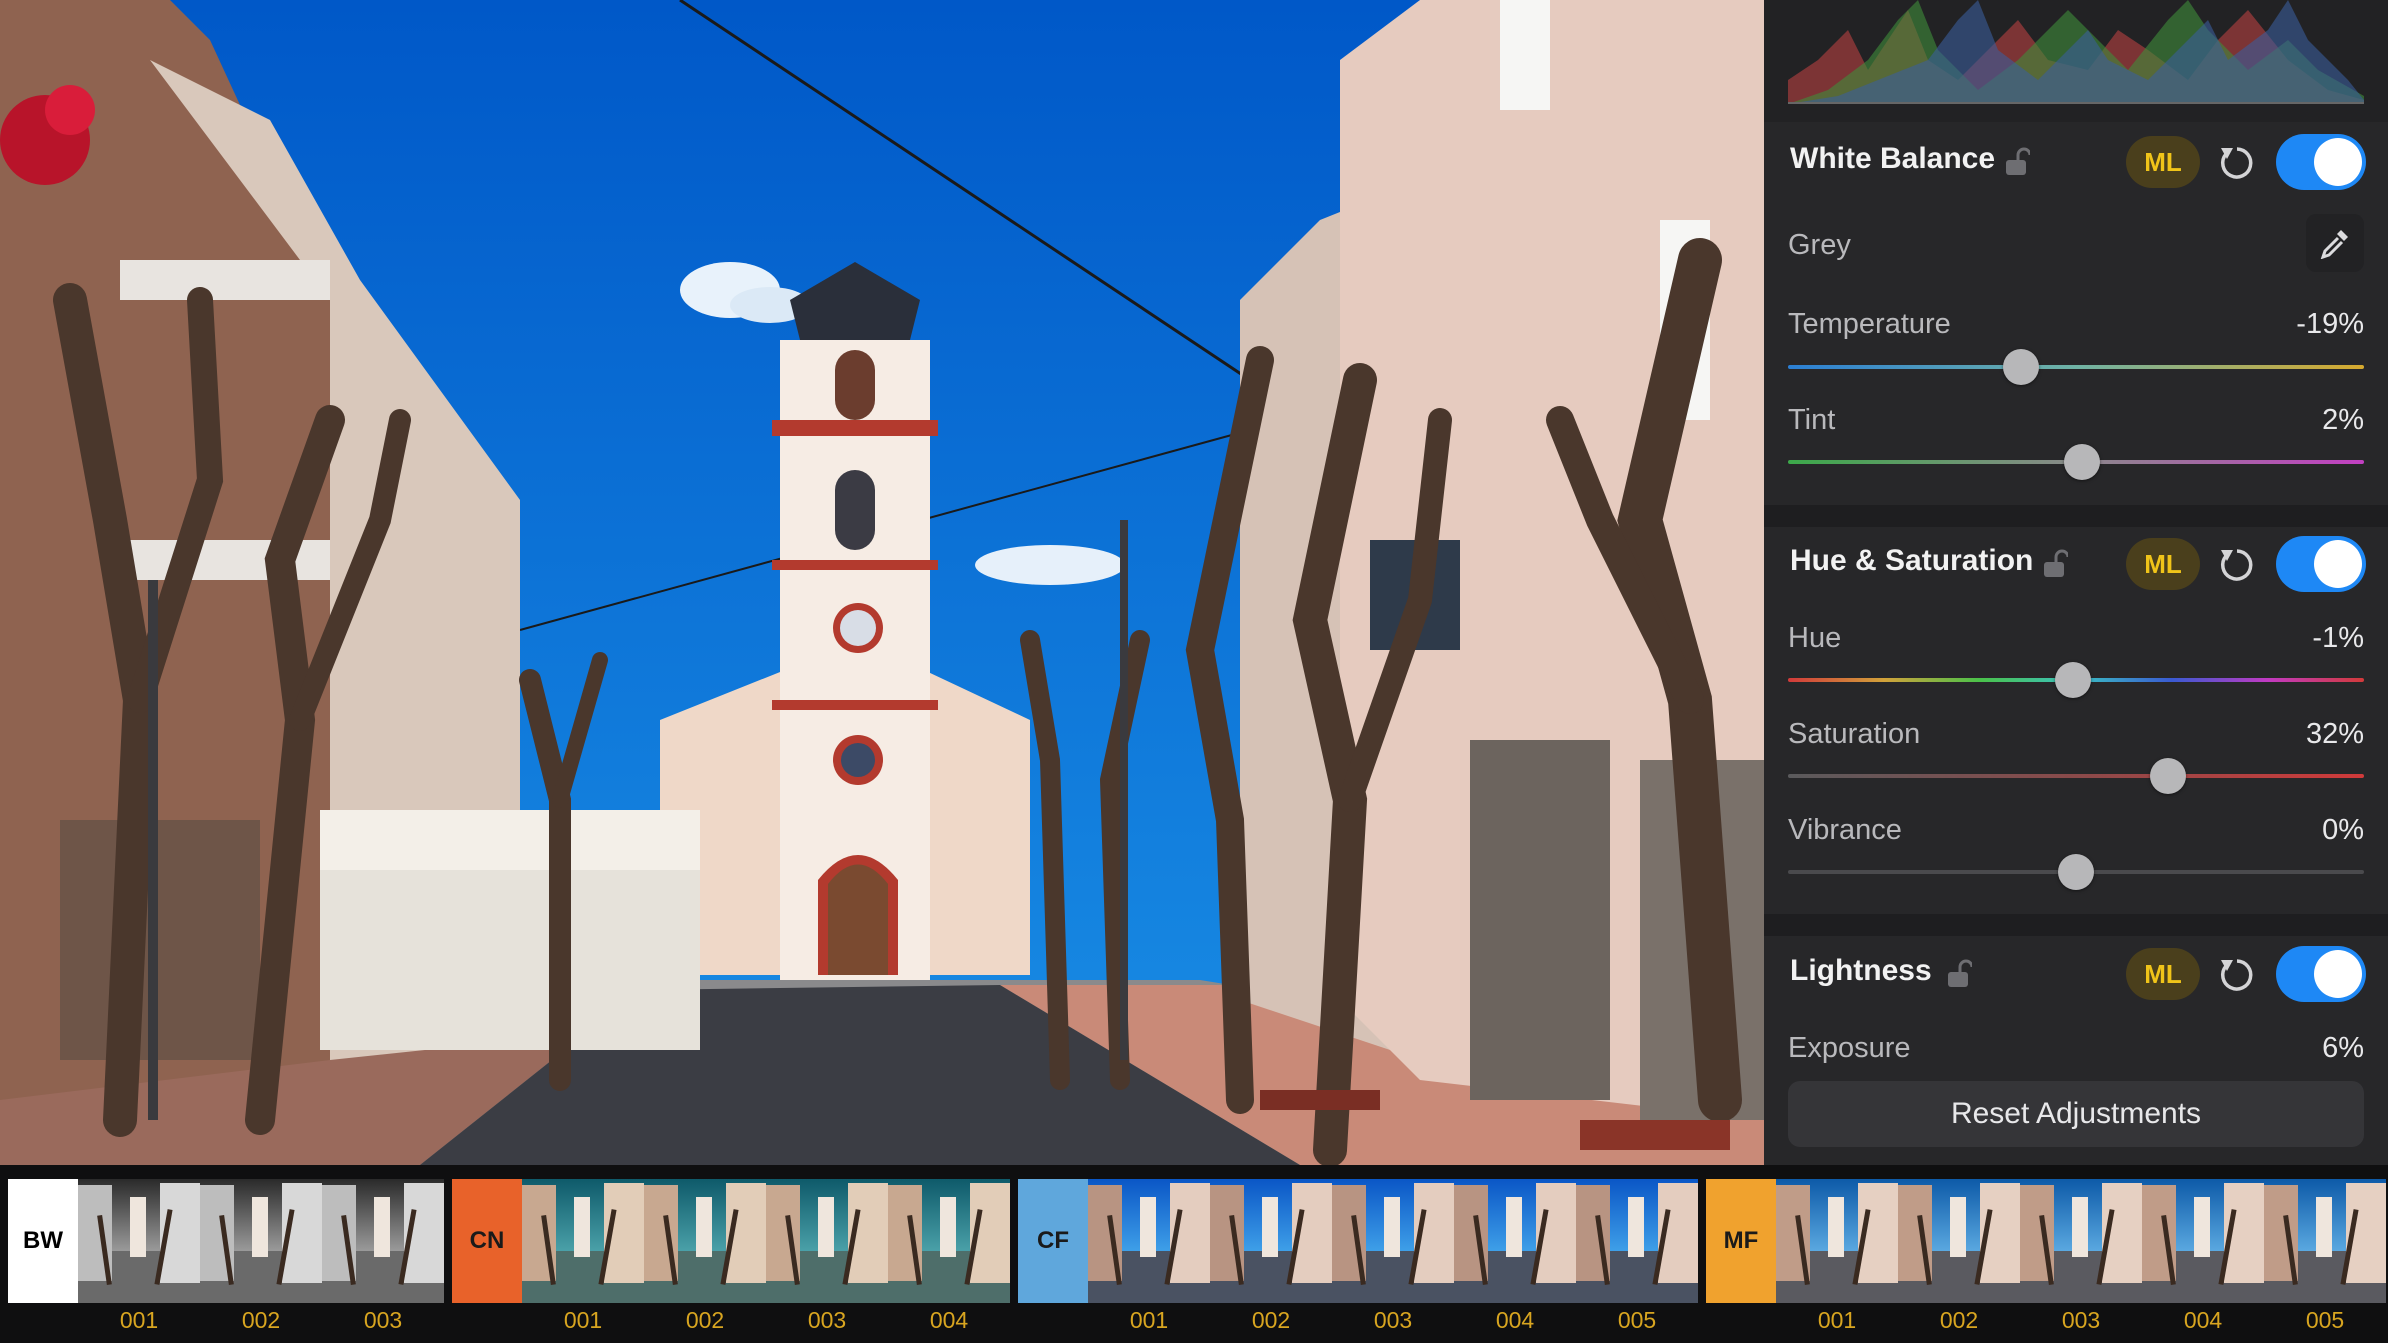 This screenshot has width=2388, height=1343. What do you see at coordinates (2076, 565) in the screenshot?
I see `hue-saturation-header: Hue & Saturation ML` at bounding box center [2076, 565].